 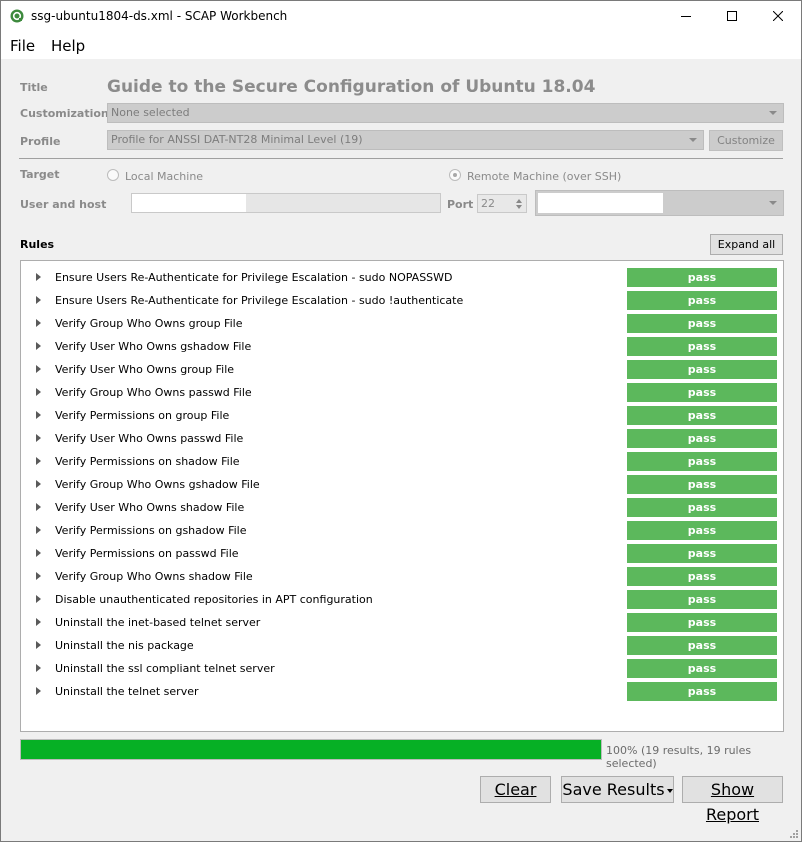 What do you see at coordinates (746, 244) in the screenshot?
I see `expand-all-button: Expand all` at bounding box center [746, 244].